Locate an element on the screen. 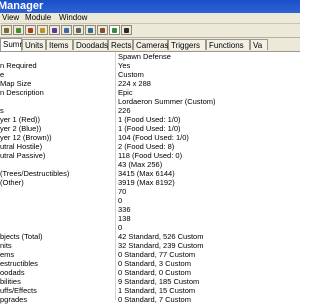  row-label: oodads is located at coordinates (12, 273).